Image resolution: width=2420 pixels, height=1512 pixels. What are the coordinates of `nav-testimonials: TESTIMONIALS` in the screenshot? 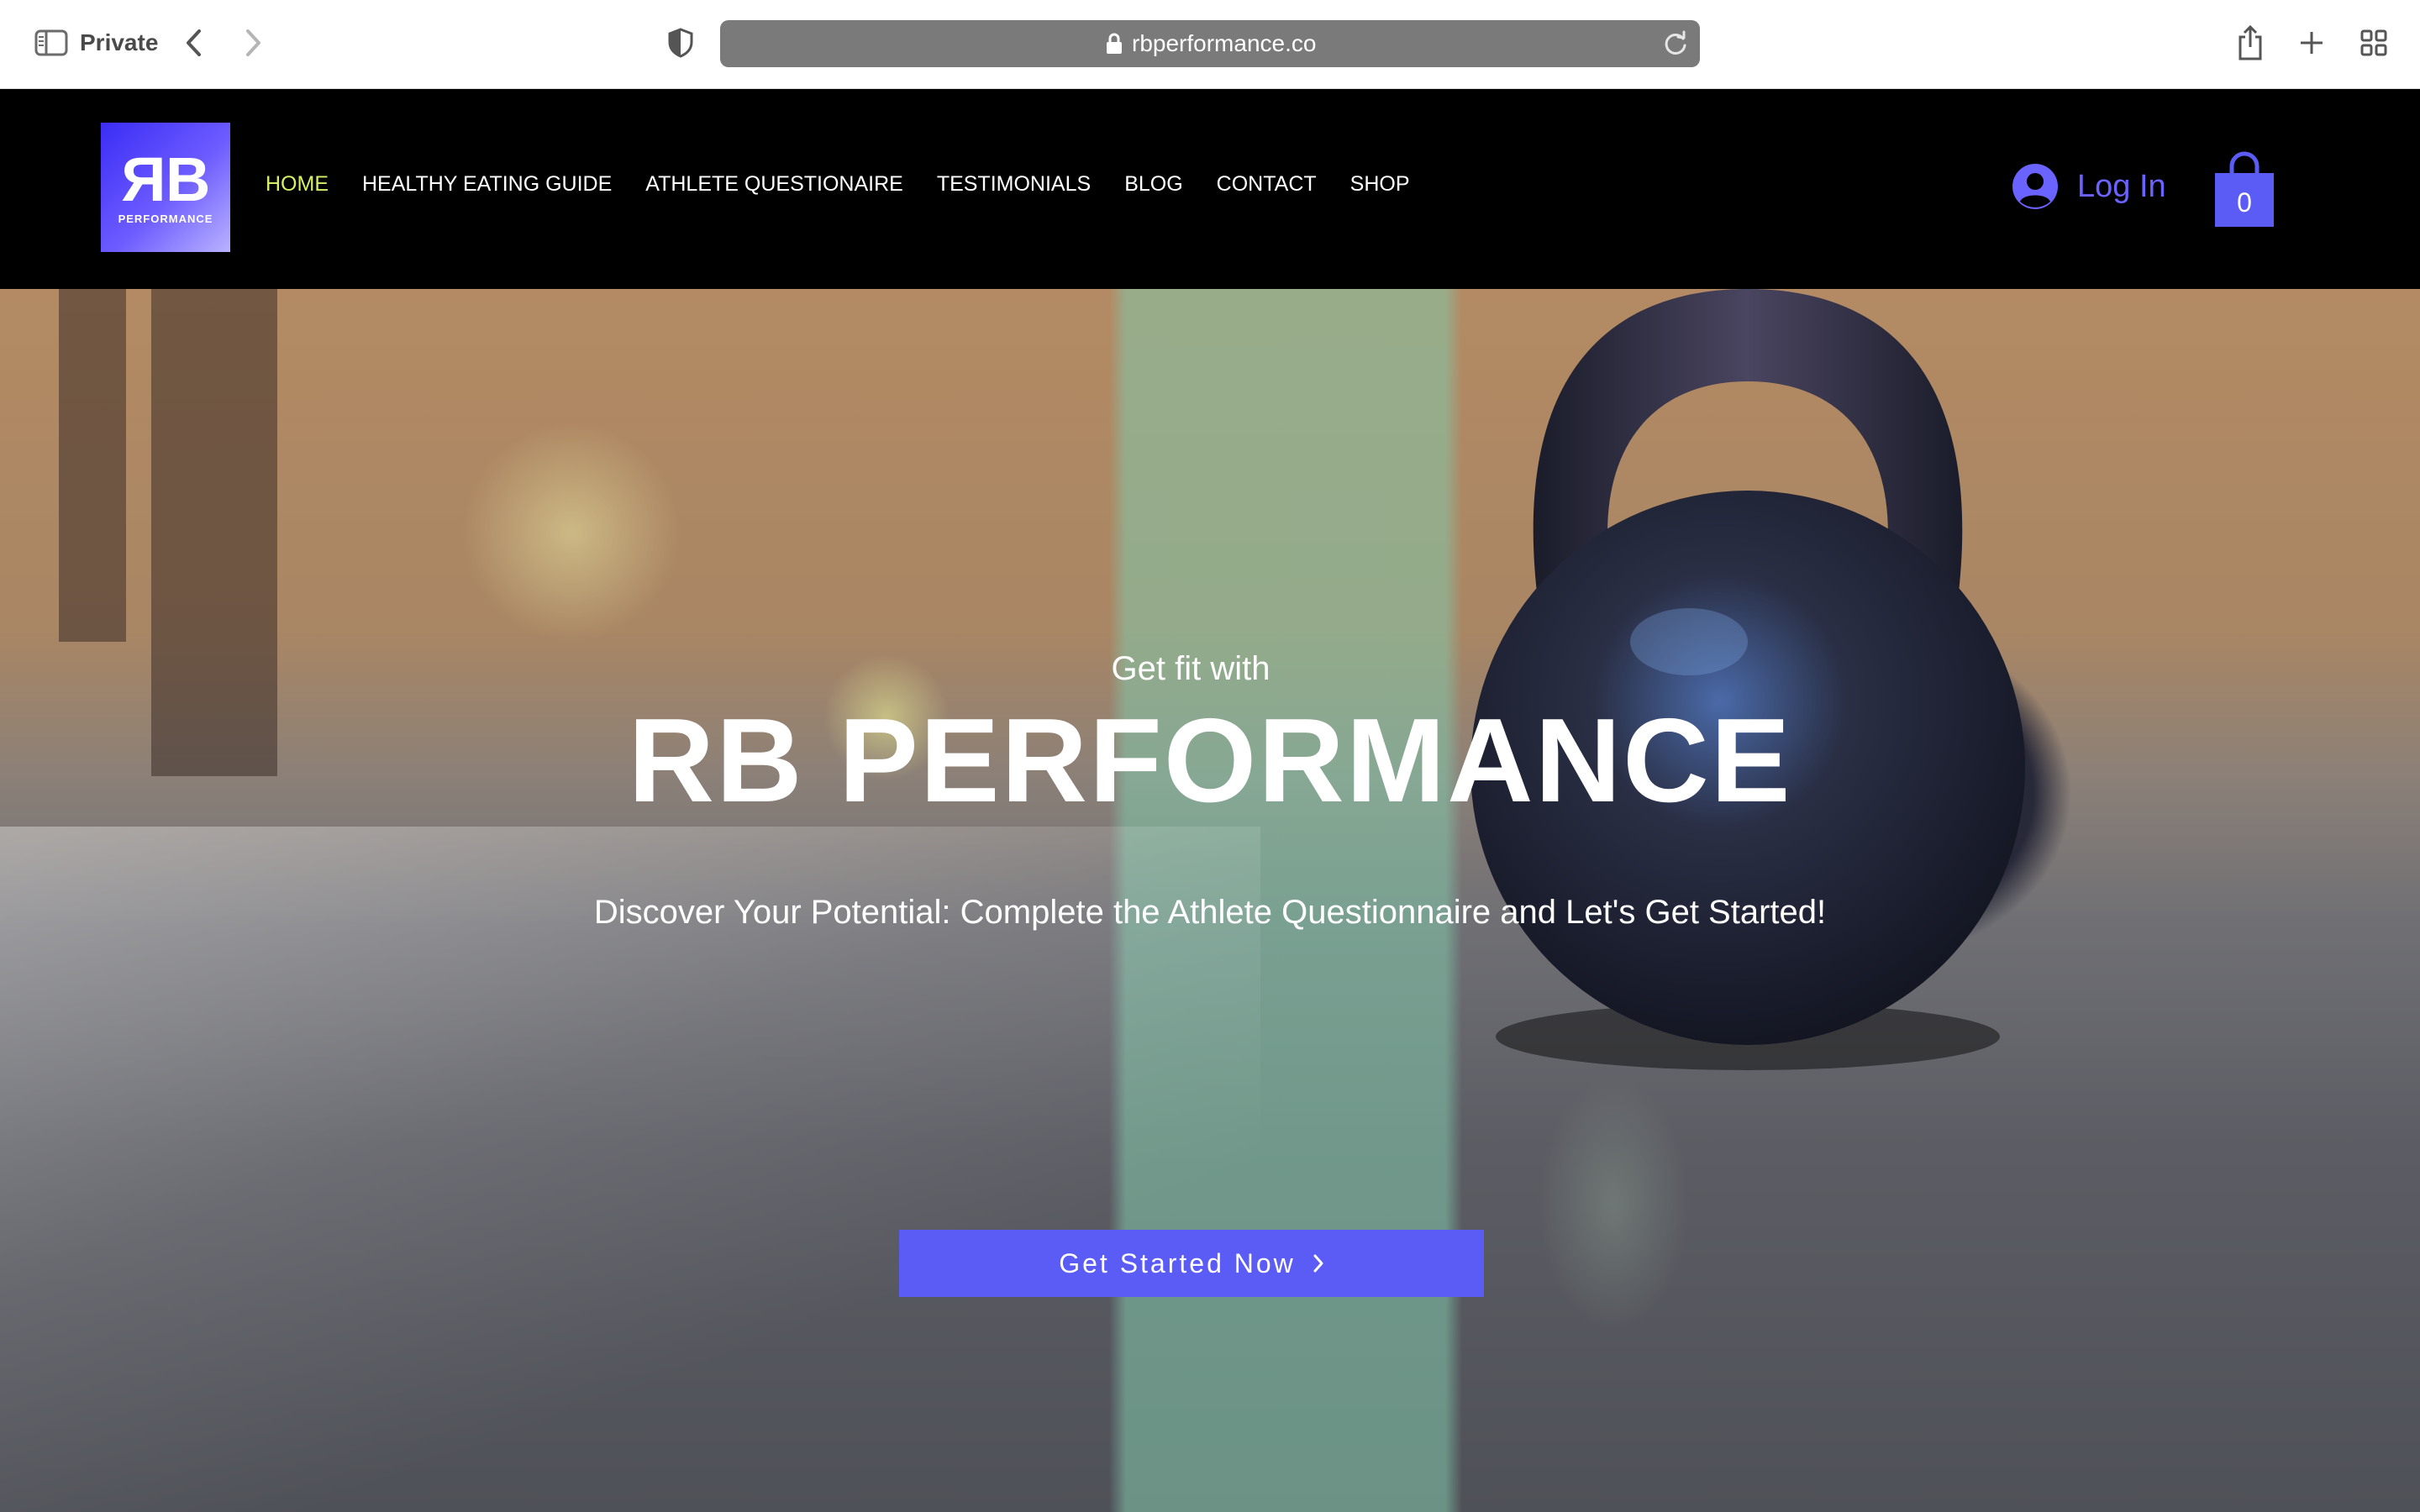 It's located at (1014, 184).